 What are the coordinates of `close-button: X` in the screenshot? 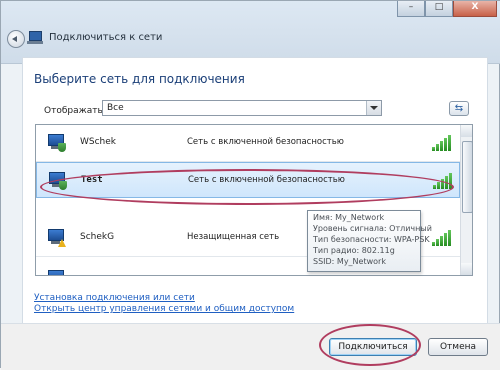 It's located at (475, 9).